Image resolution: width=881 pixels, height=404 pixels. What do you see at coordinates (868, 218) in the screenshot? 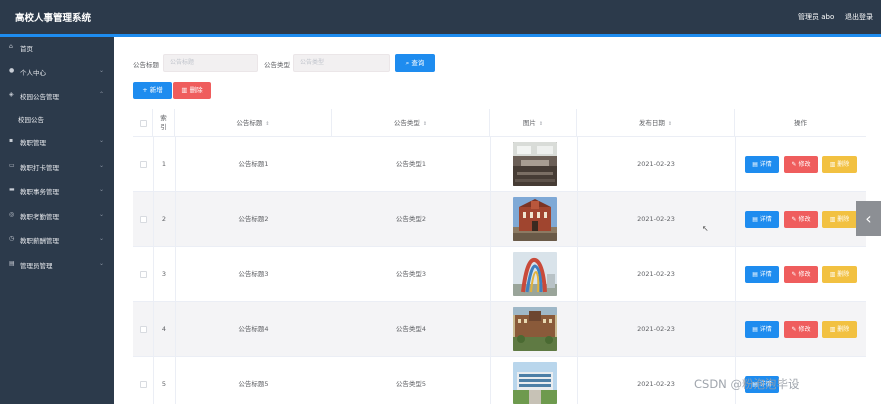
I see `side-drawer-toggle: ‹` at bounding box center [868, 218].